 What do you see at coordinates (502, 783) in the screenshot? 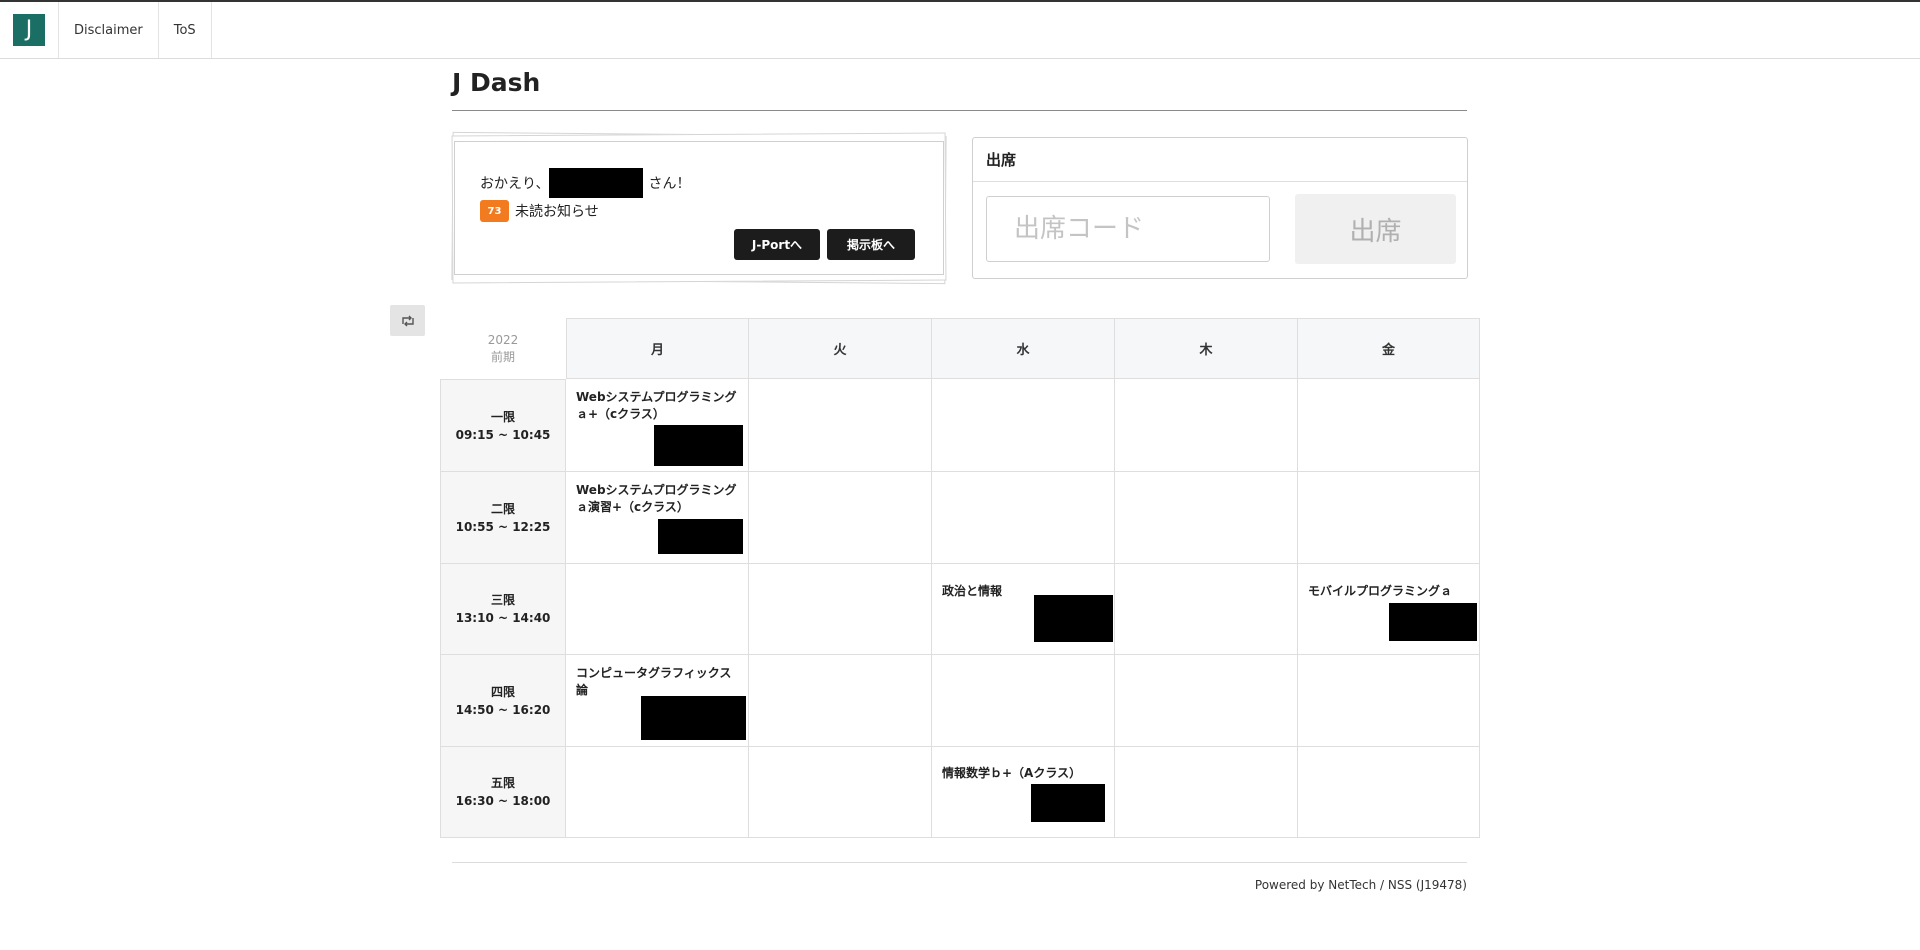
I see `period-name: 五限` at bounding box center [502, 783].